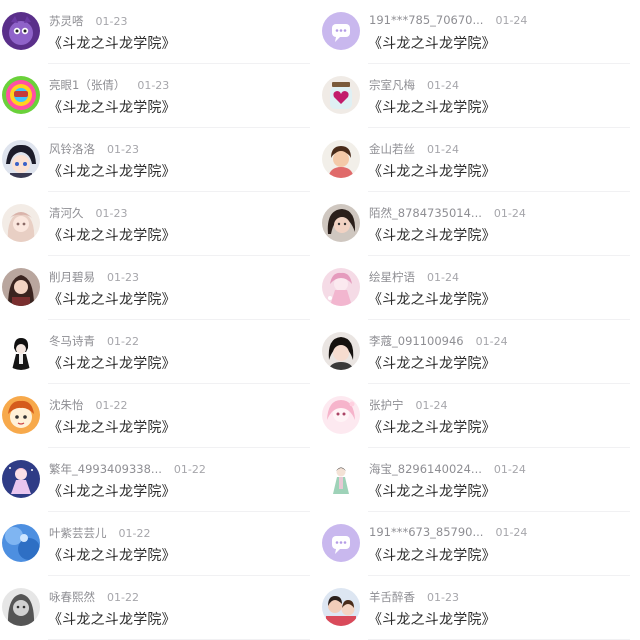  What do you see at coordinates (480, 160) in the screenshot?
I see `list-item: 金山若丝 01-24 《斗龙之斗龙学院》` at bounding box center [480, 160].